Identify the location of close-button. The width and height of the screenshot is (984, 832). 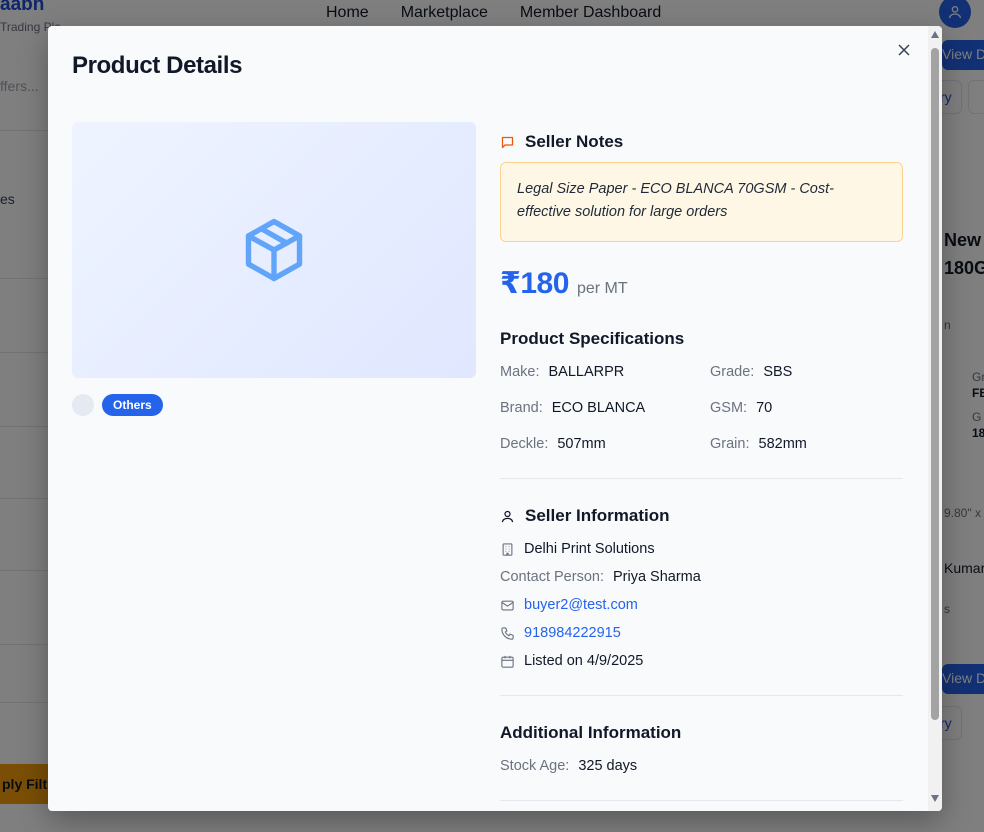
(904, 50).